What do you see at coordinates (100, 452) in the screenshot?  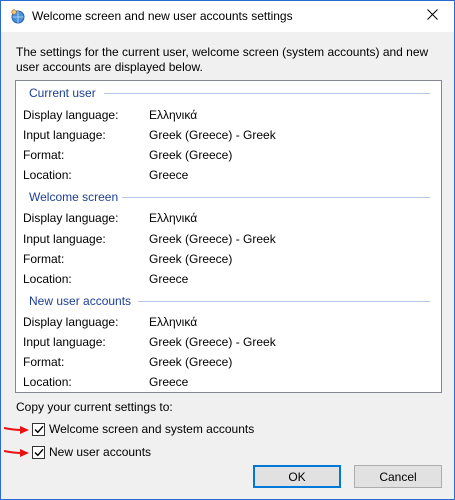 I see `new-user-accounts-checkbox-label: New user accounts` at bounding box center [100, 452].